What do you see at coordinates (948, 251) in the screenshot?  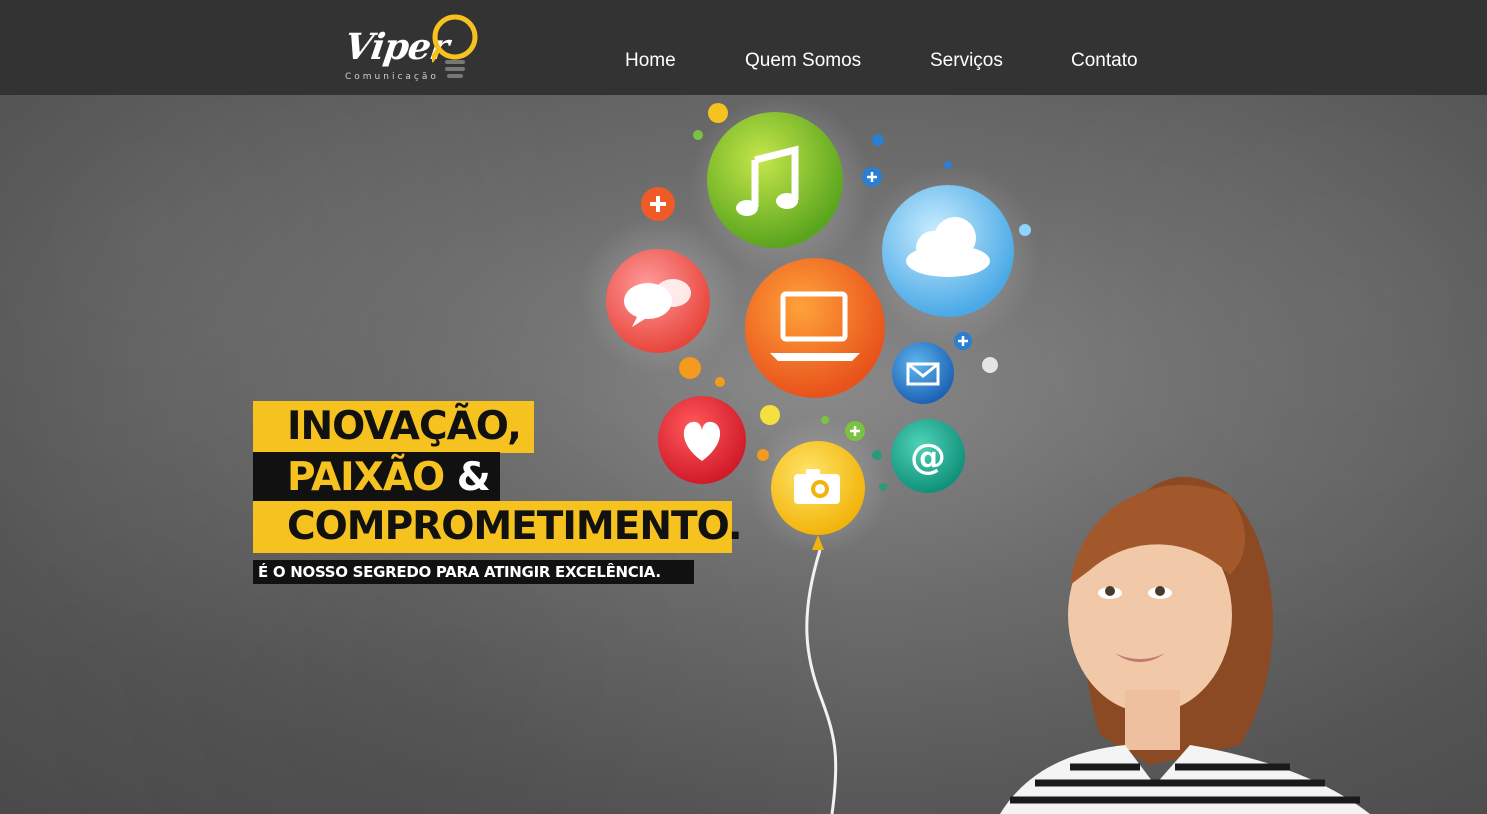 I see `cloud-icon` at bounding box center [948, 251].